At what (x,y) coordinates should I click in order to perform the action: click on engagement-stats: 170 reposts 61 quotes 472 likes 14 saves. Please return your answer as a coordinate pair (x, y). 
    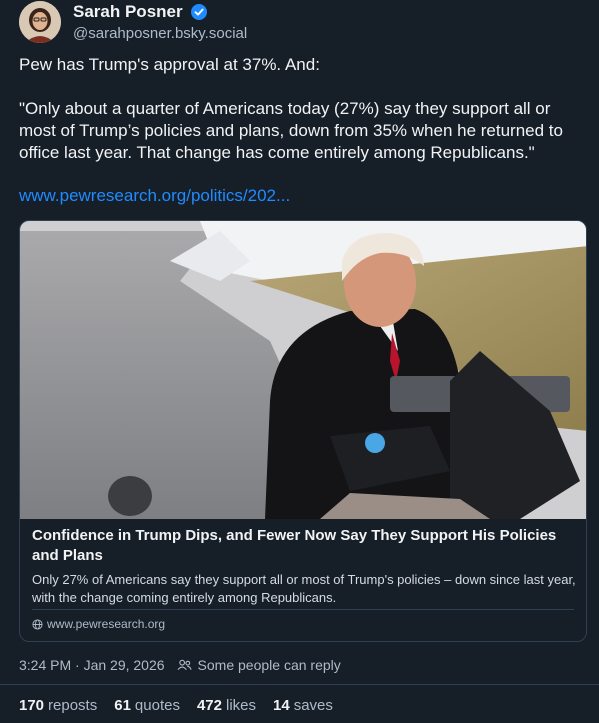
    Looking at the image, I should click on (184, 705).